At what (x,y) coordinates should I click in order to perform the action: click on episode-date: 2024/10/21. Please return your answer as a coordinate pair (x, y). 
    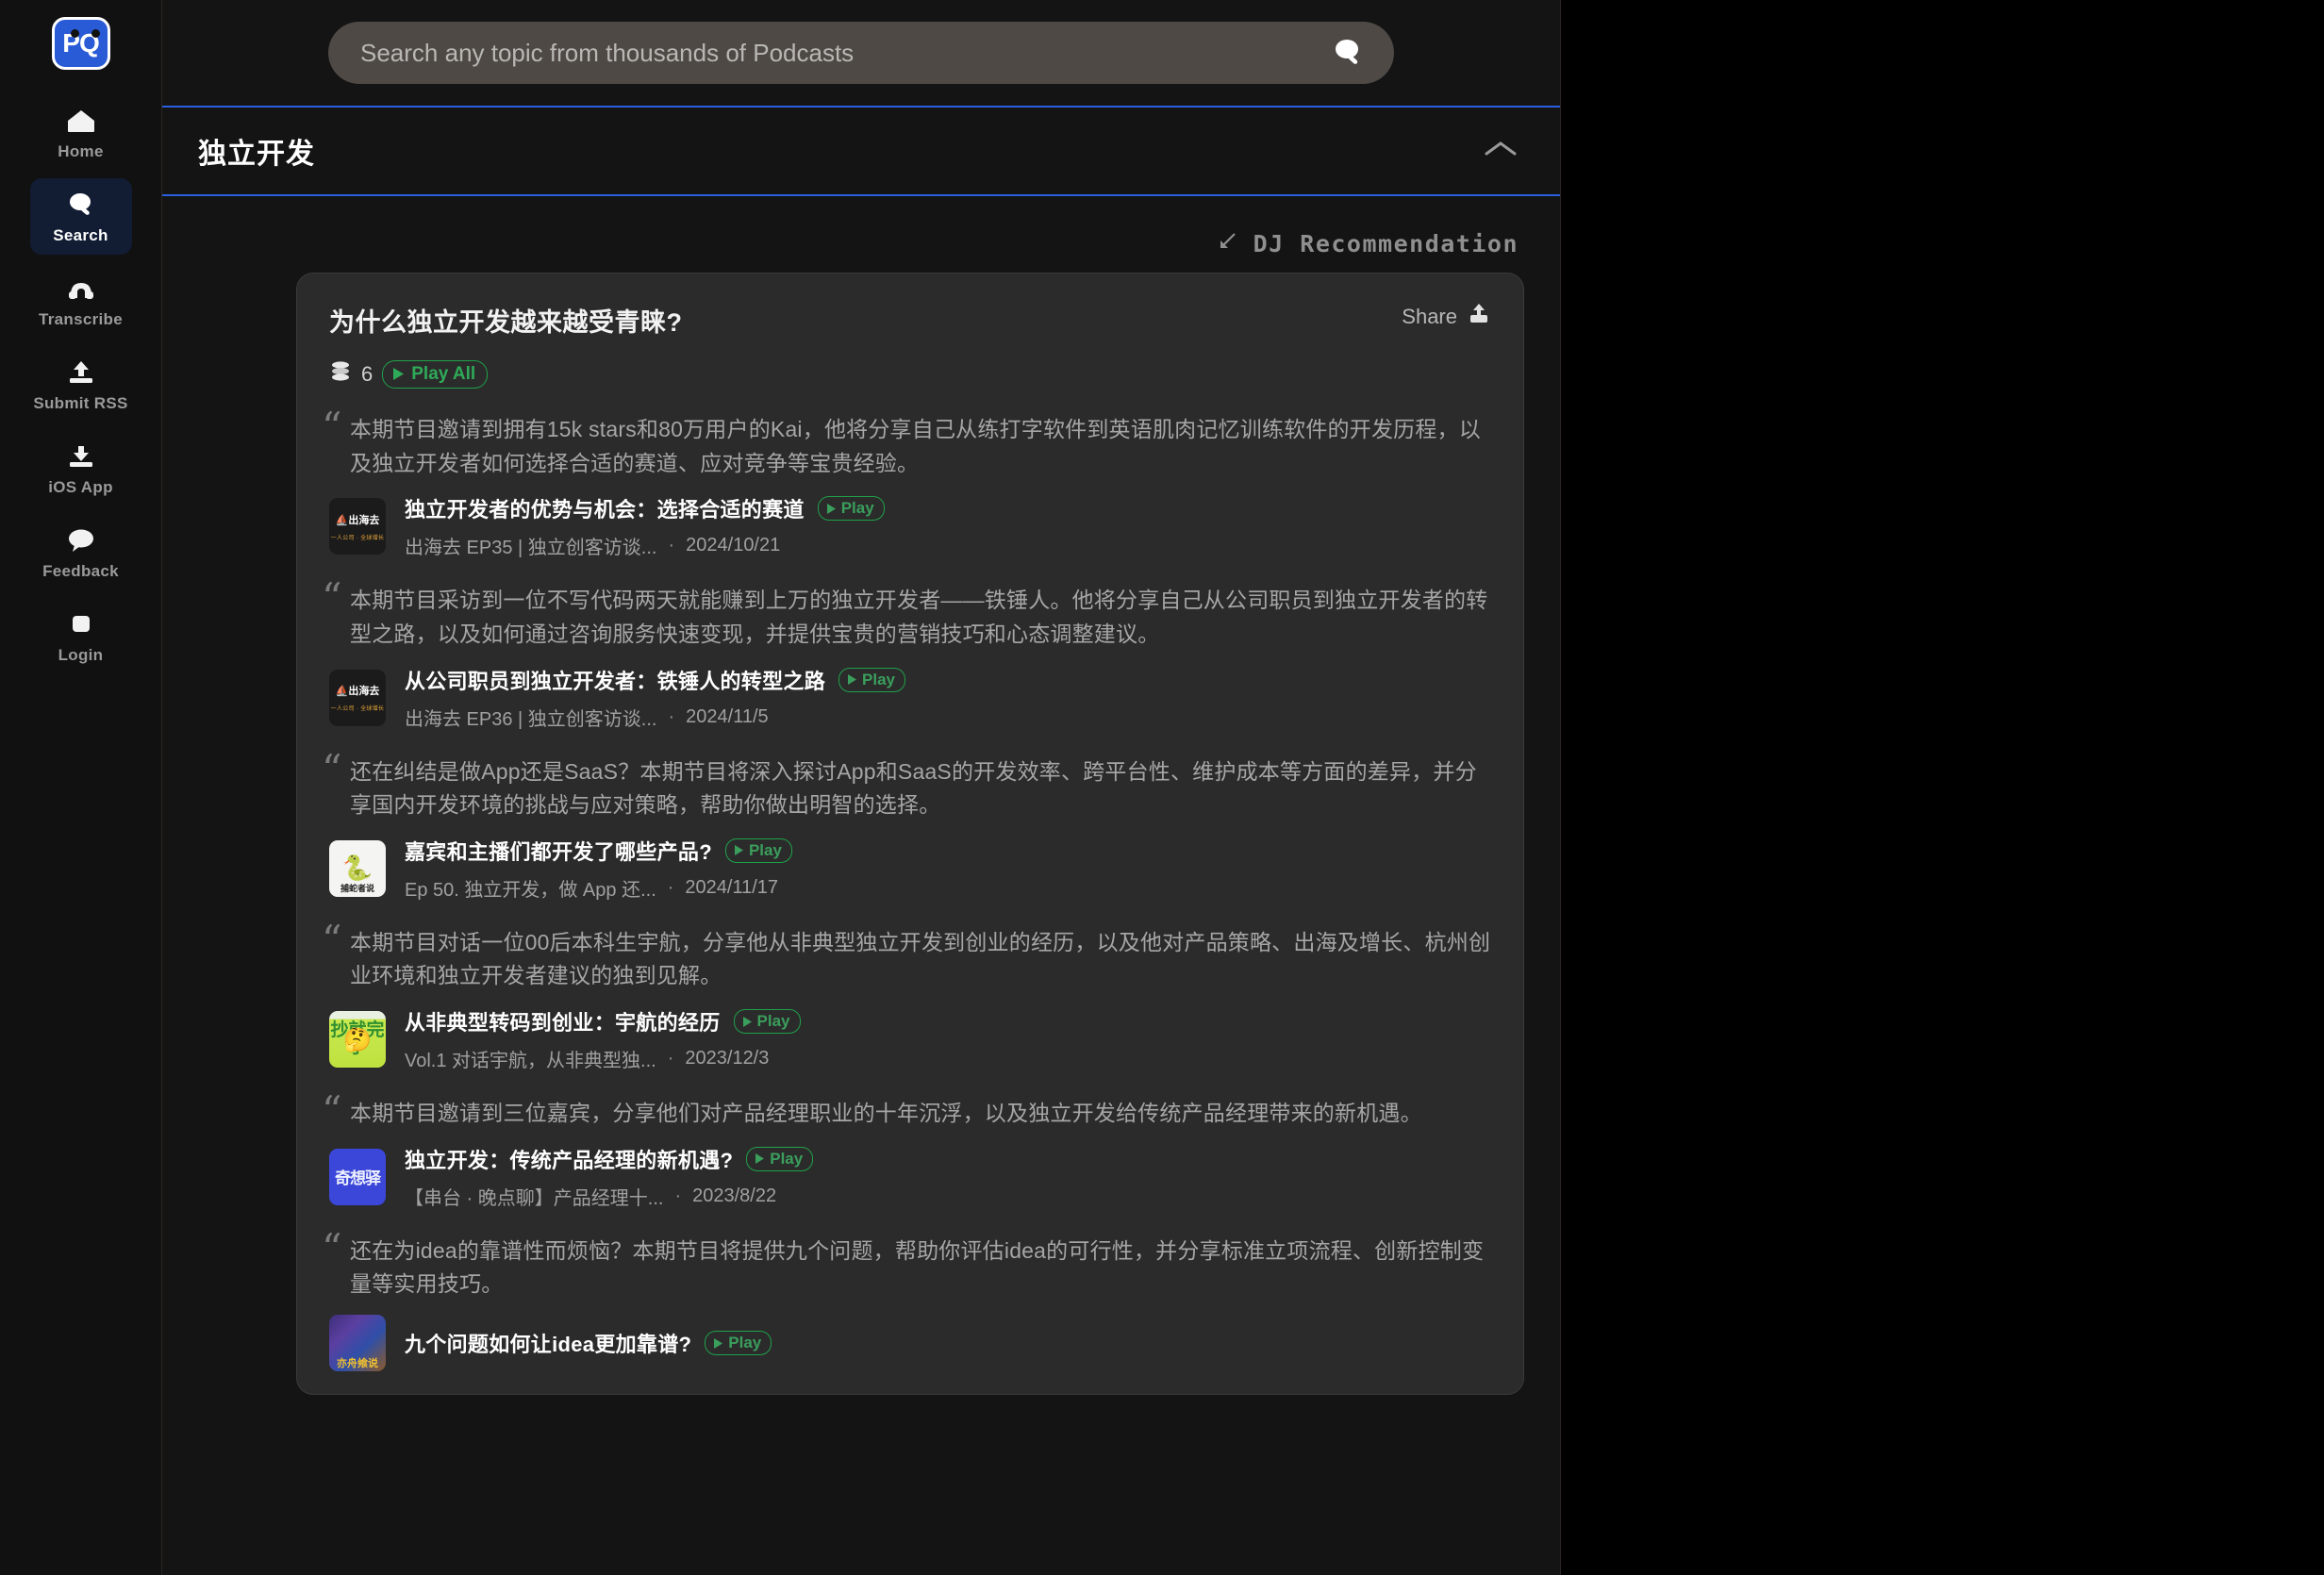
    Looking at the image, I should click on (734, 546).